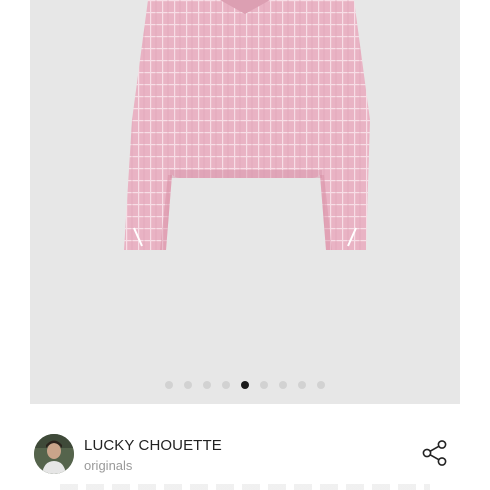 The height and width of the screenshot is (490, 490). I want to click on share-icon, so click(434, 453).